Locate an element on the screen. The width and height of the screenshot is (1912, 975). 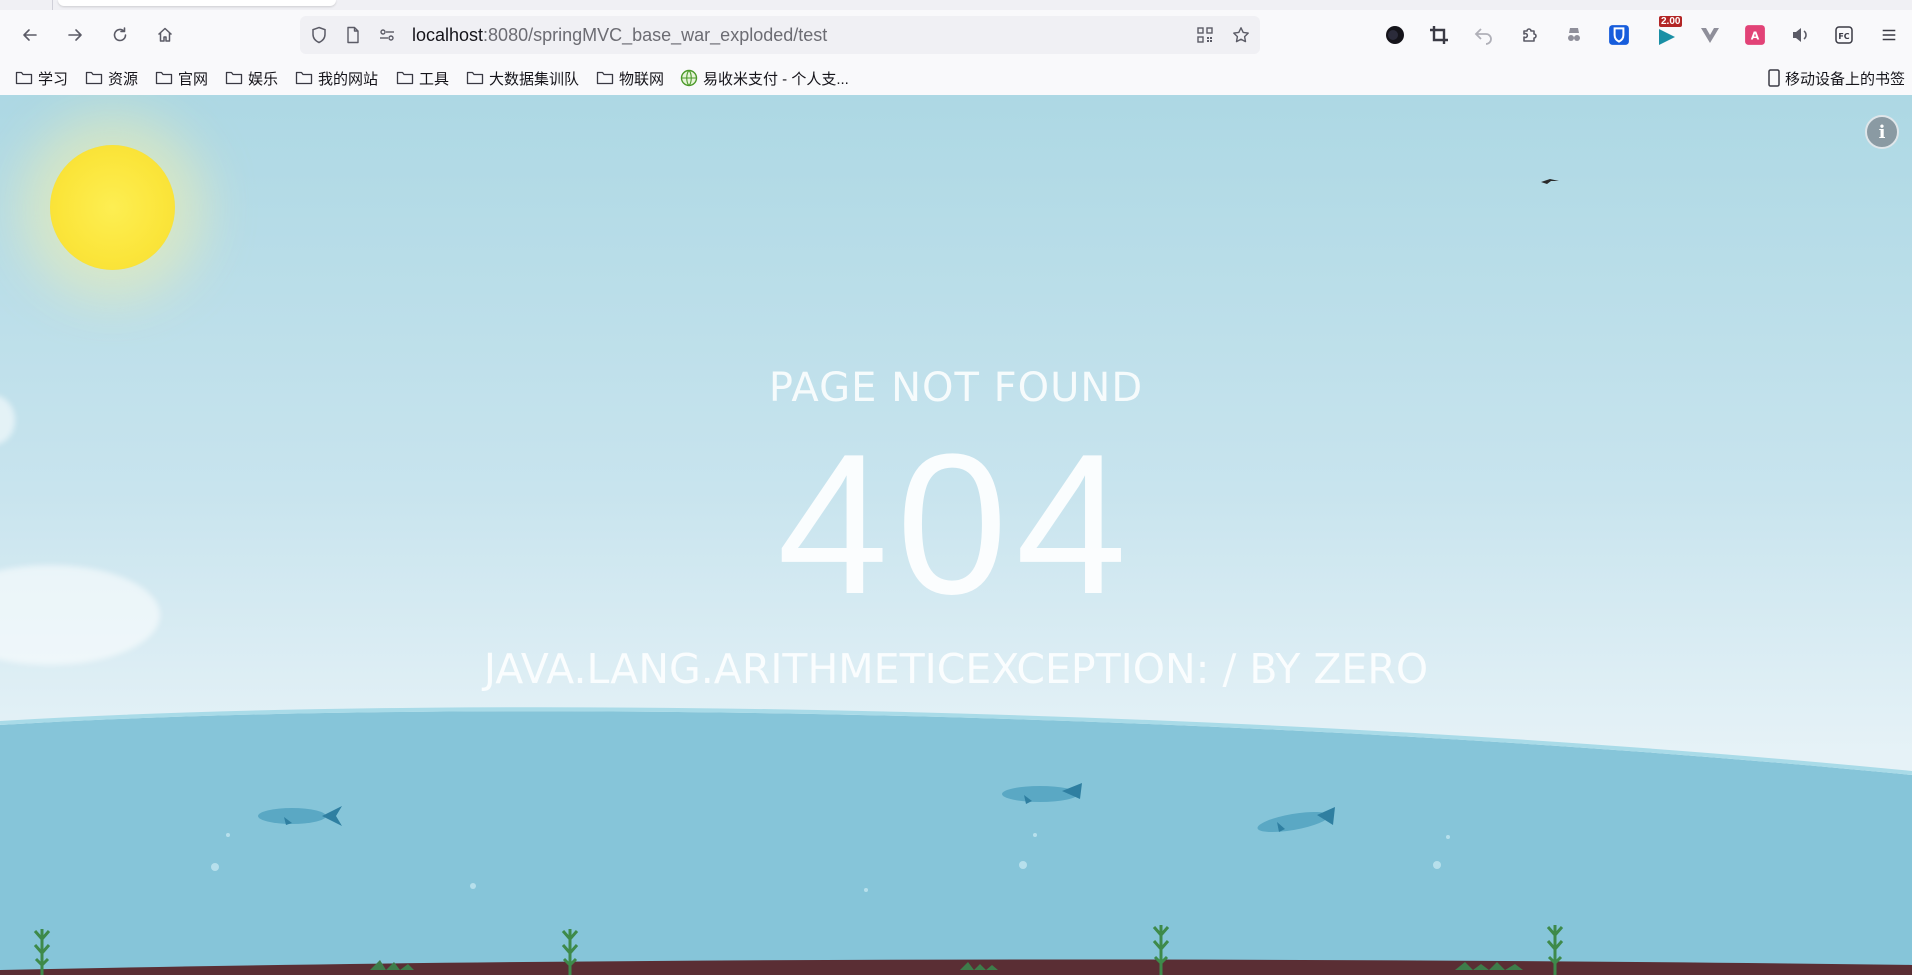
reload-button is located at coordinates (120, 35).